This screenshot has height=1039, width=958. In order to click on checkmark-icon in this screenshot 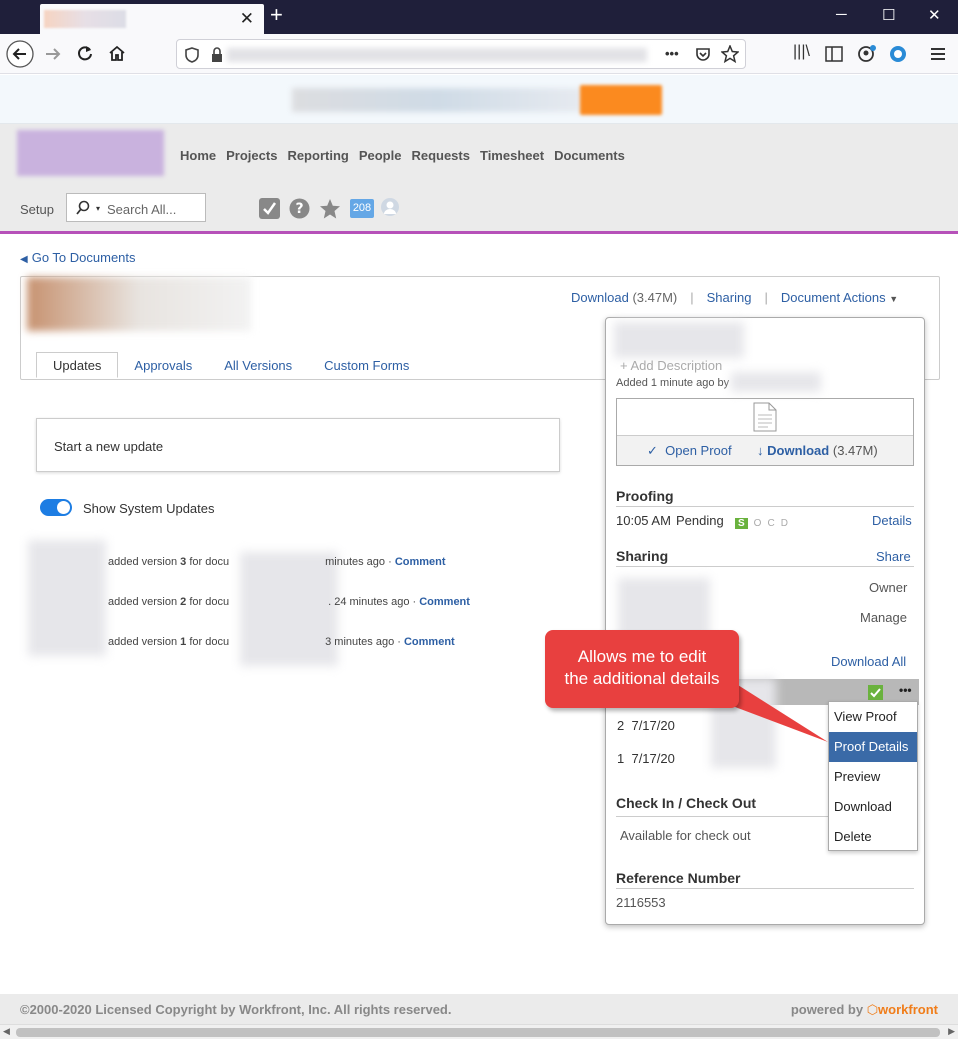, I will do `click(269, 208)`.